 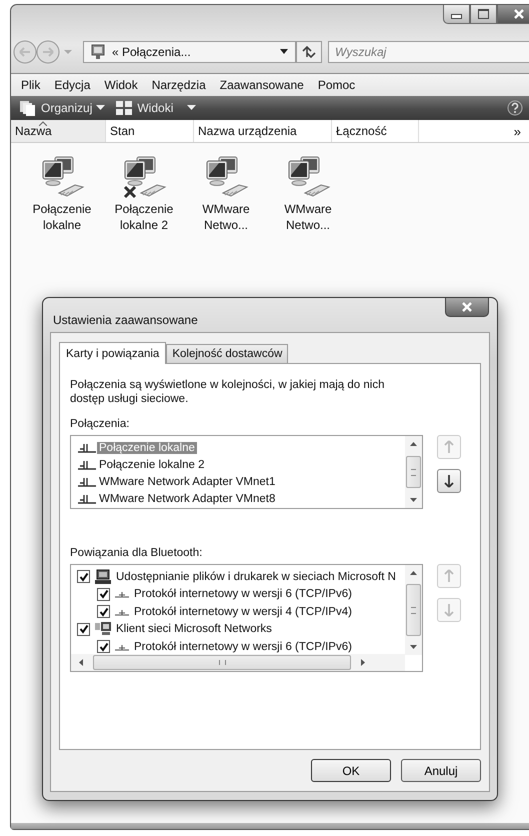 I want to click on connection-label: Połączenie lokalne, so click(x=62, y=217).